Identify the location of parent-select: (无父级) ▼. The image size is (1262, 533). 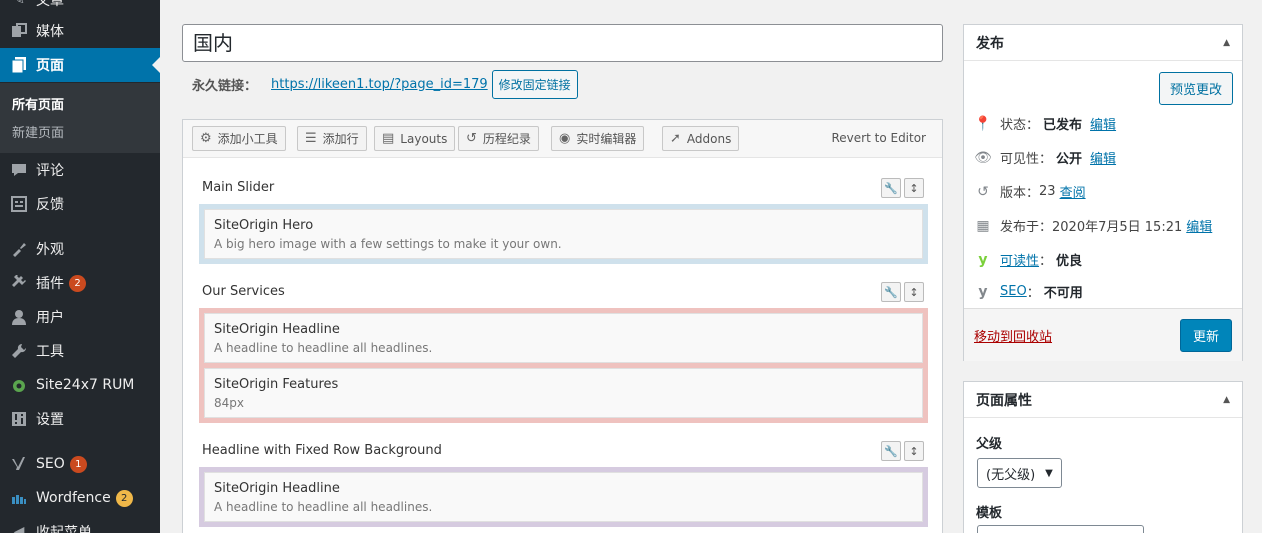
(1019, 473).